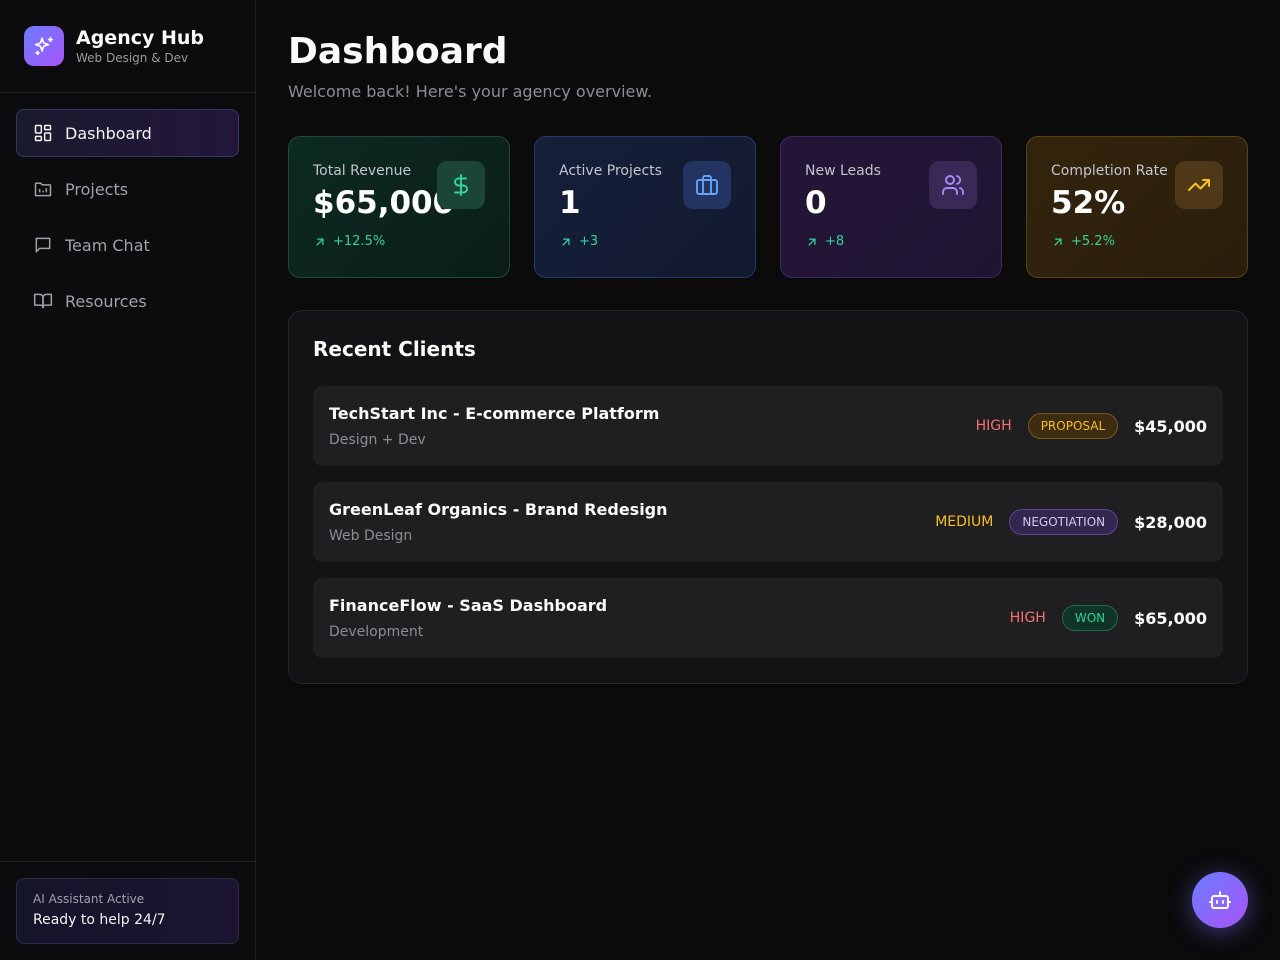 This screenshot has height=960, width=1280. Describe the element at coordinates (1073, 426) in the screenshot. I see `status-badge: PROPOSAL` at that location.